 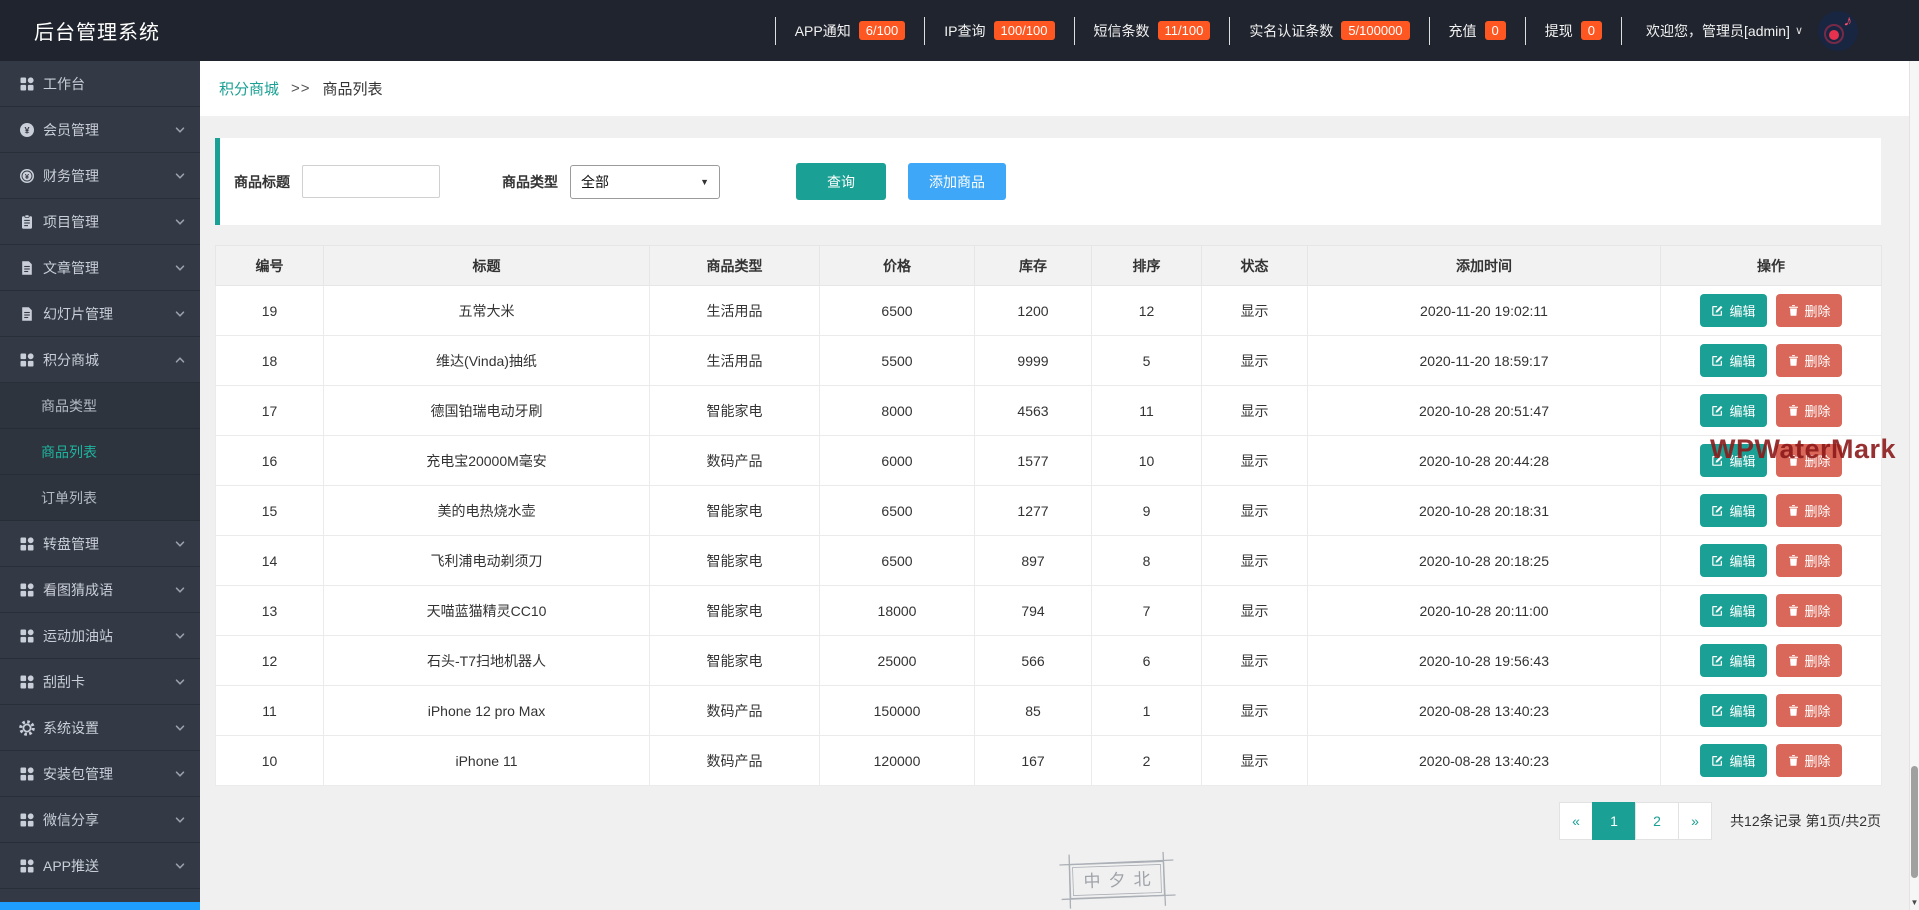 What do you see at coordinates (841, 181) in the screenshot?
I see `search-button: 查询` at bounding box center [841, 181].